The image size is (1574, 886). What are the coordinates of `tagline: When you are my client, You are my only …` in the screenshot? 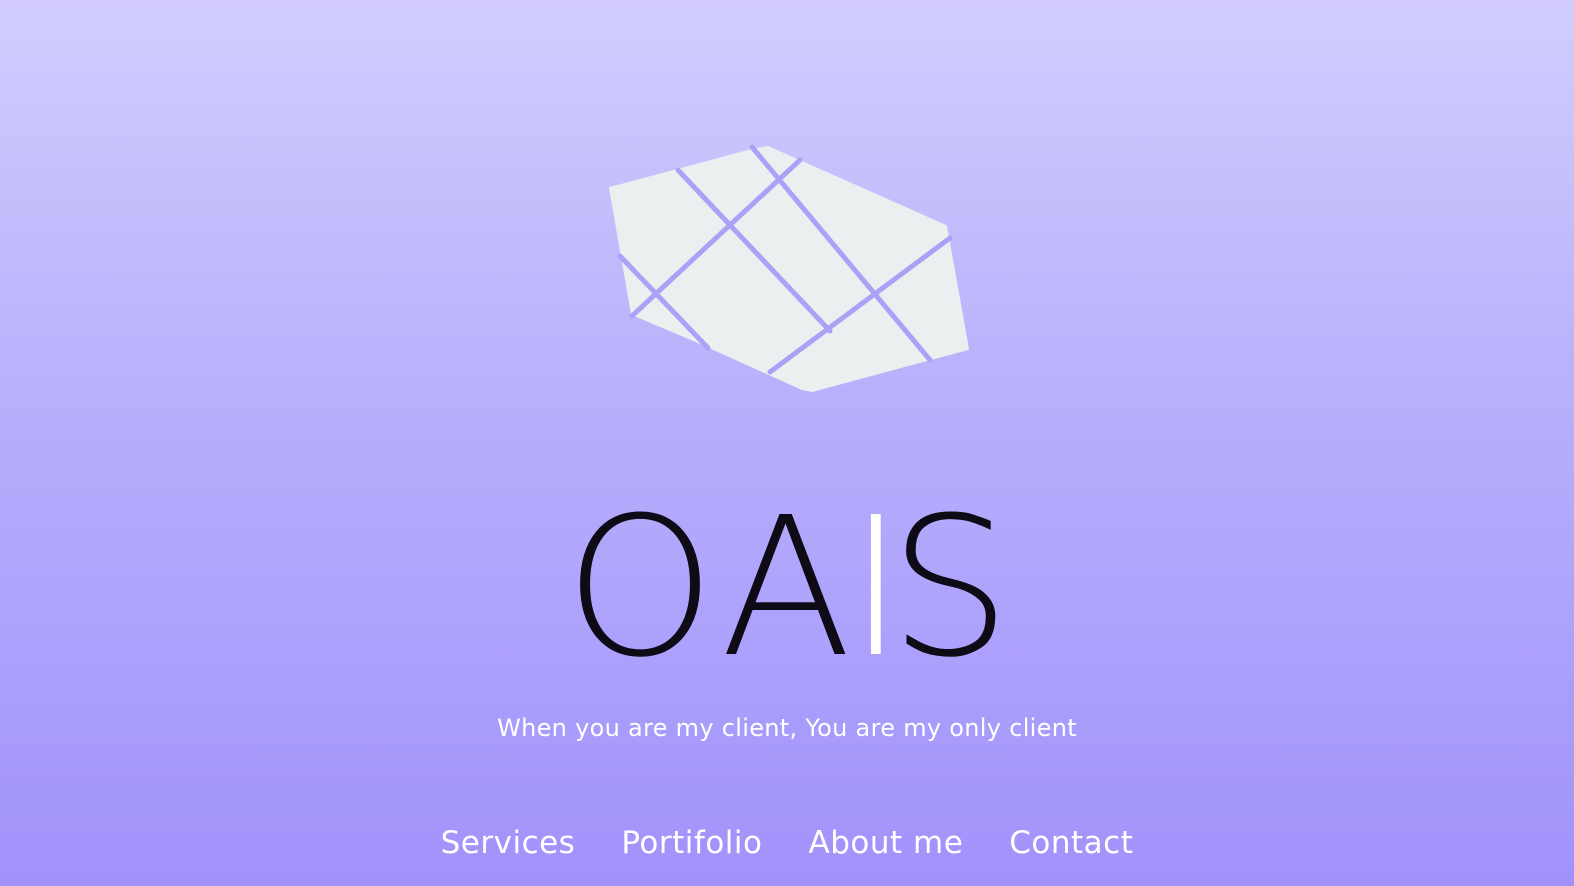 It's located at (787, 728).